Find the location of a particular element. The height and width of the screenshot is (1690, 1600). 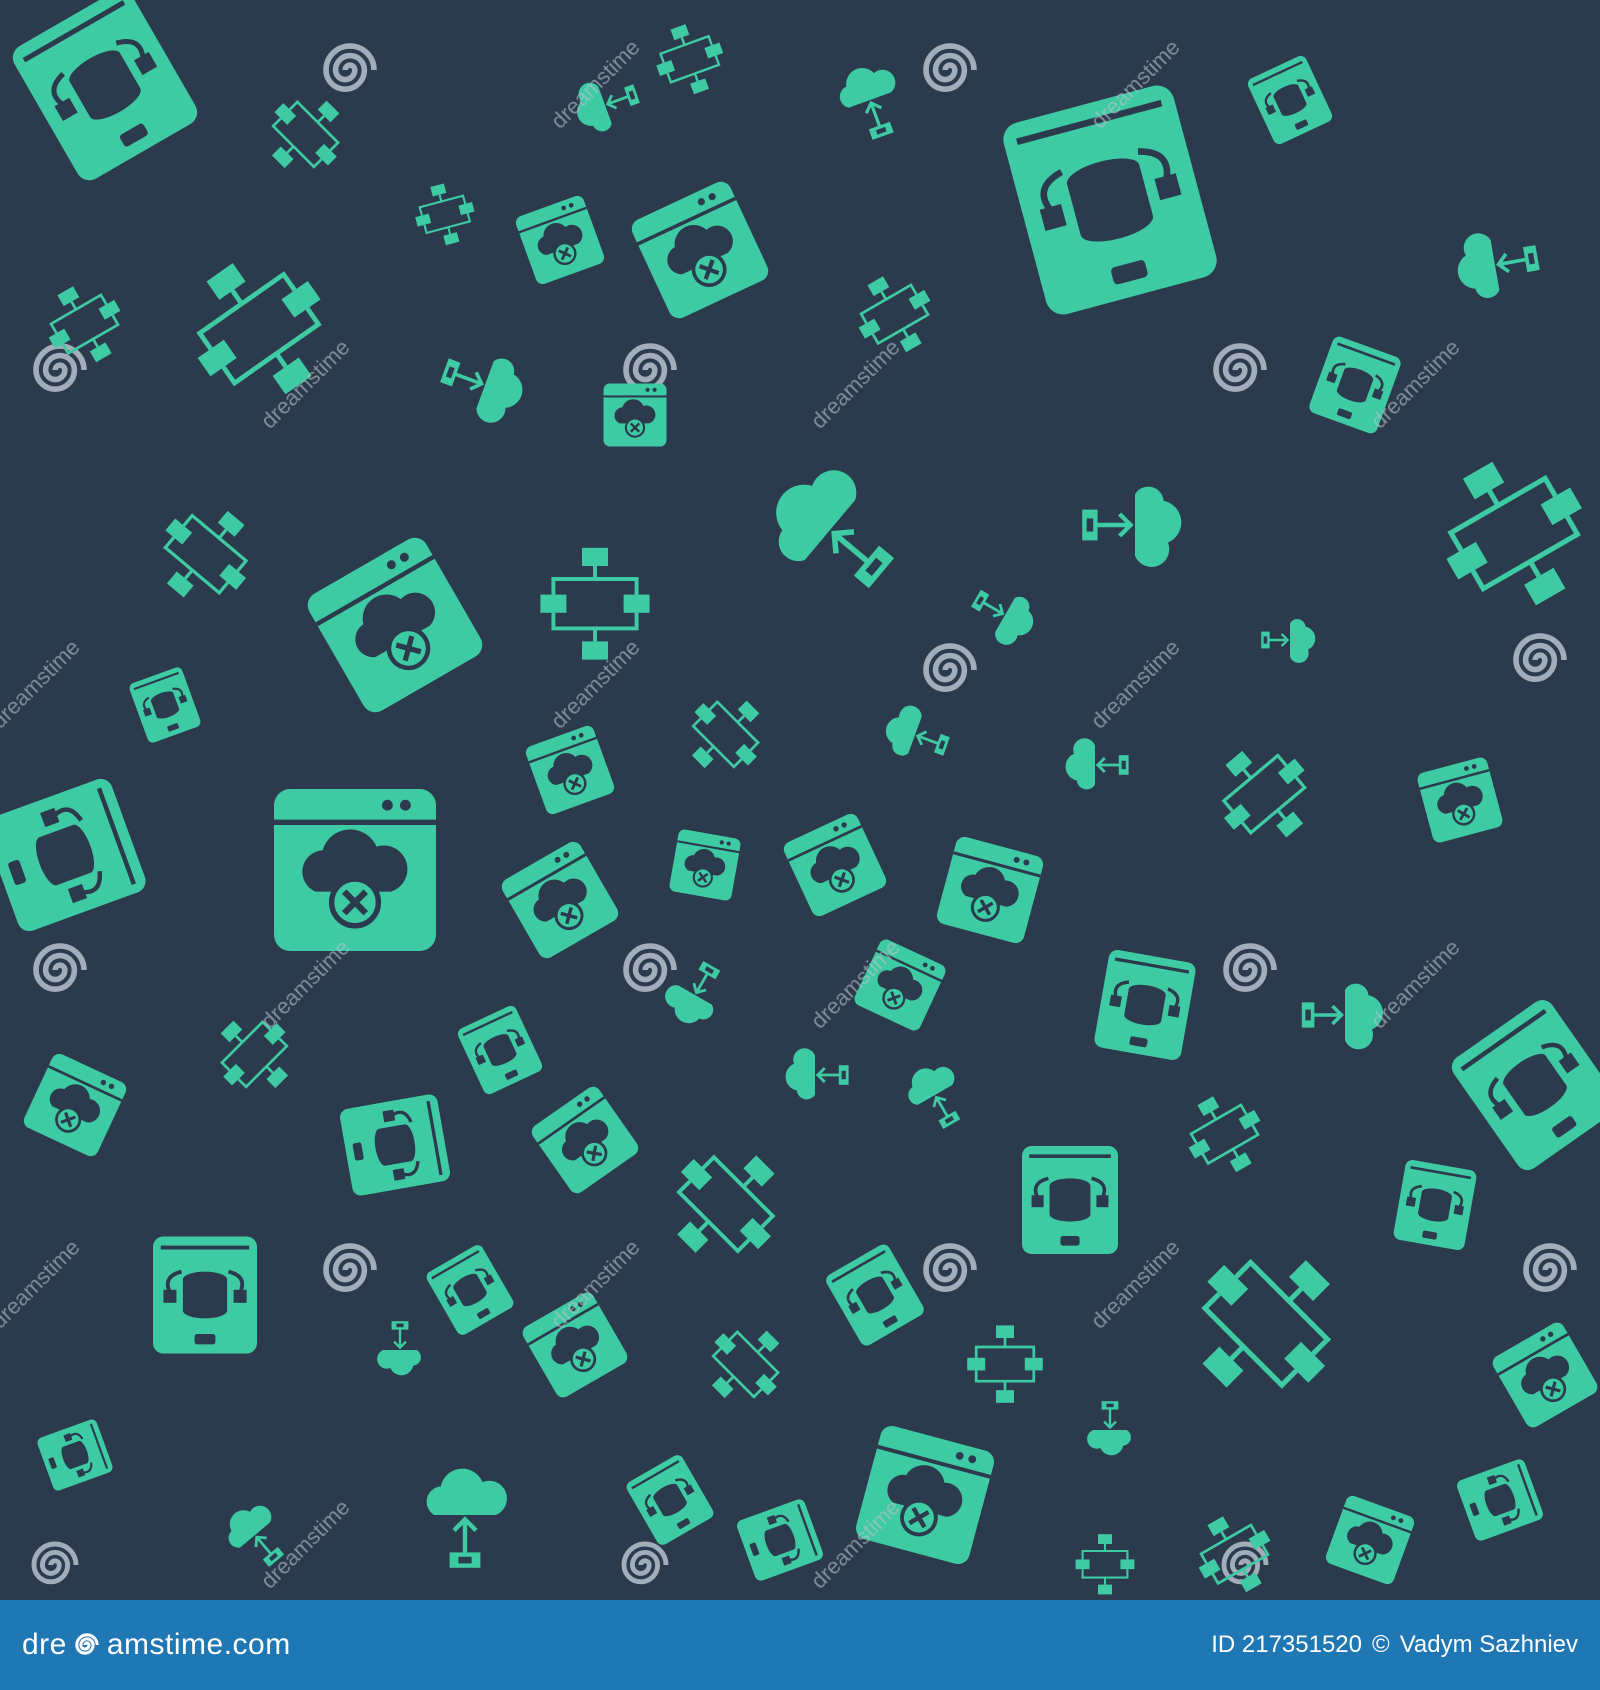

image-credit: ID 217351520 © Vadym Sazhniev is located at coordinates (1389, 1645).